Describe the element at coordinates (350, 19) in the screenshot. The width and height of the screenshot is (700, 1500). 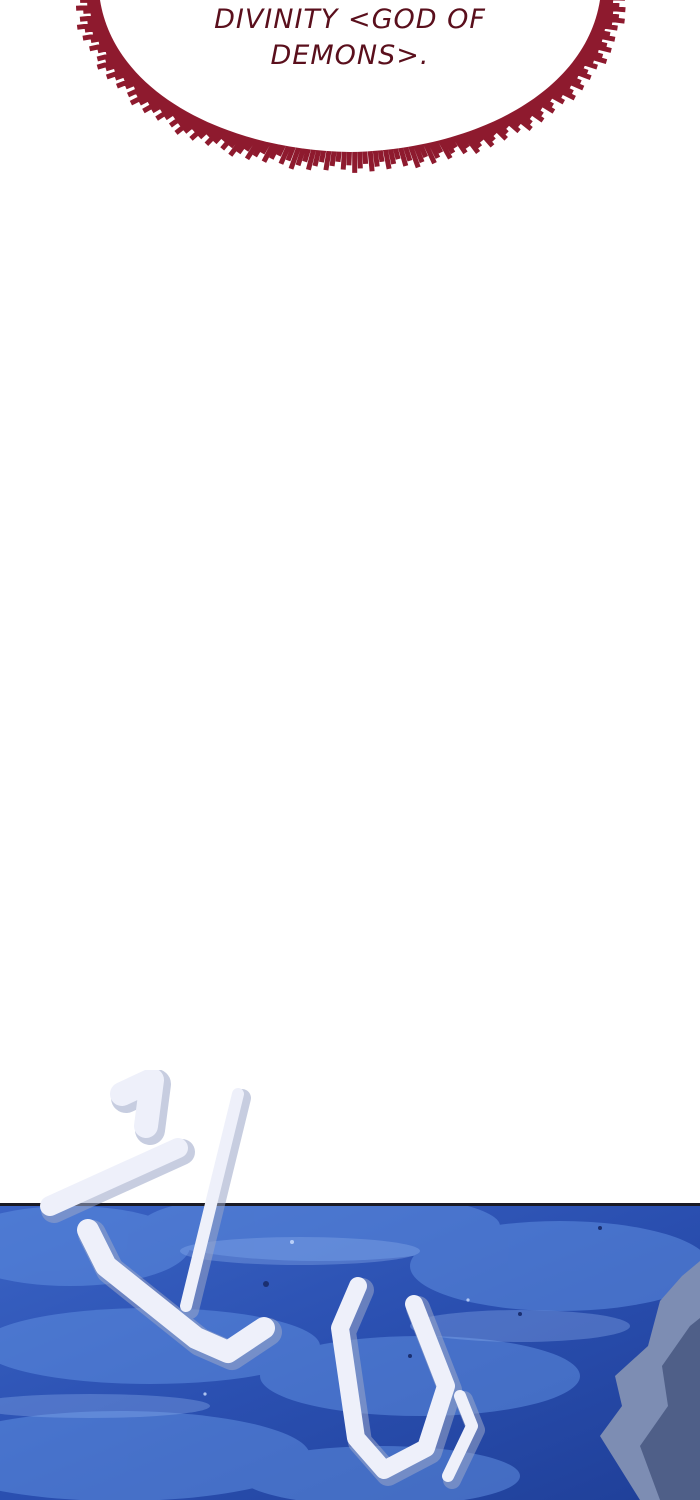
I see `speech-line-1: DIVINITY <GOD OF` at that location.